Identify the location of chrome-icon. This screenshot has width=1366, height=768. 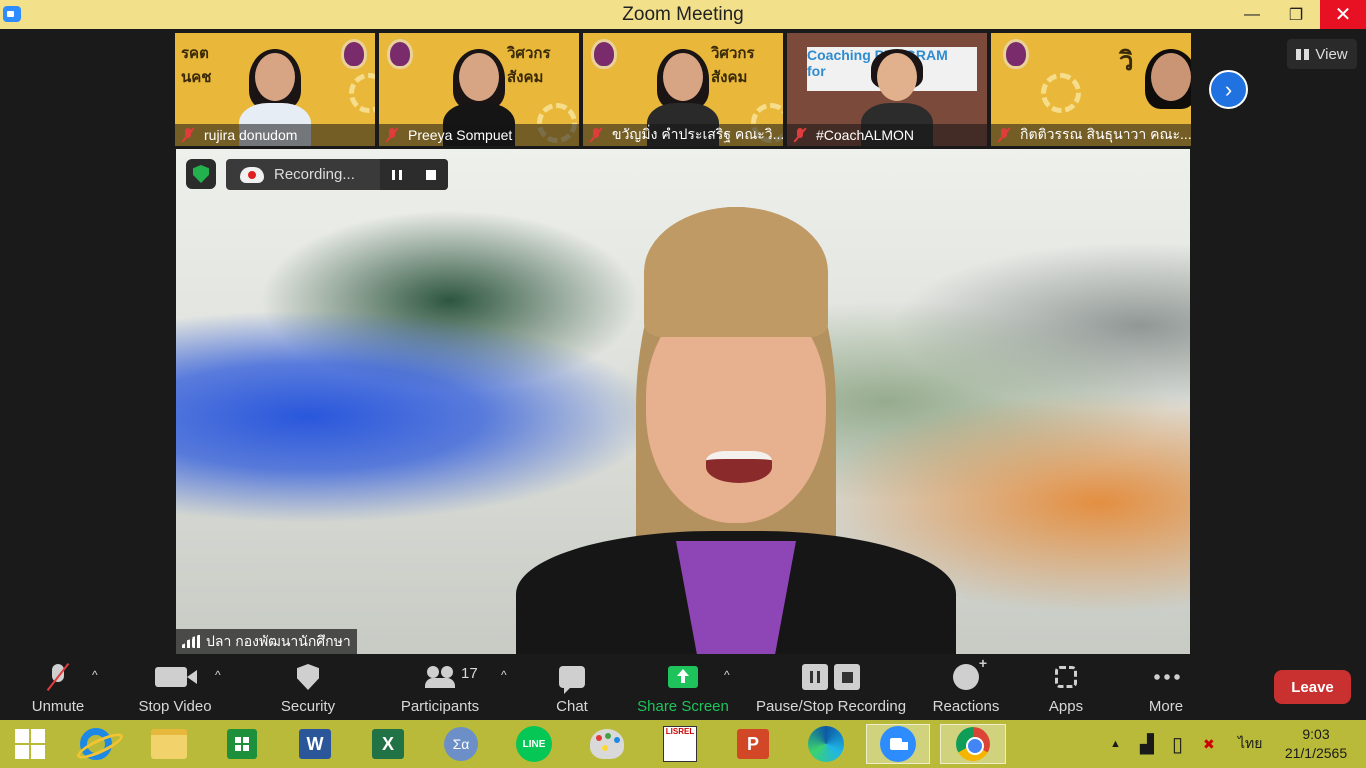
(973, 744).